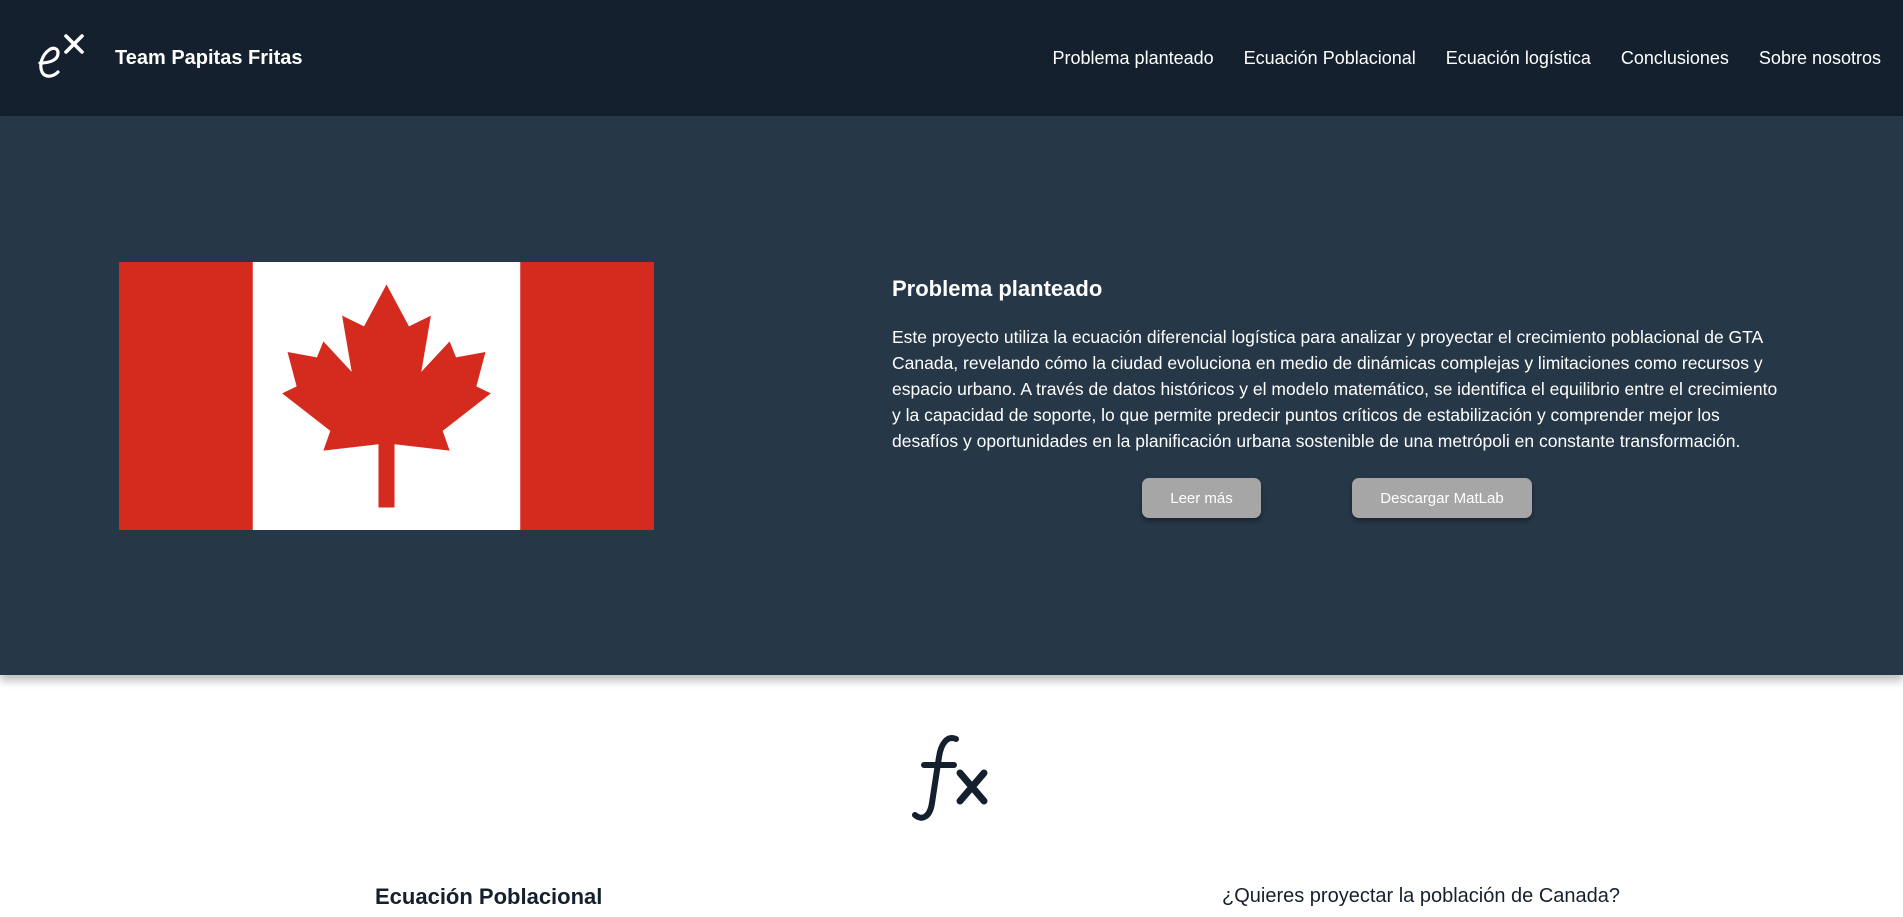 The width and height of the screenshot is (1903, 917). Describe the element at coordinates (997, 288) in the screenshot. I see `hero-title: Problema planteado` at that location.